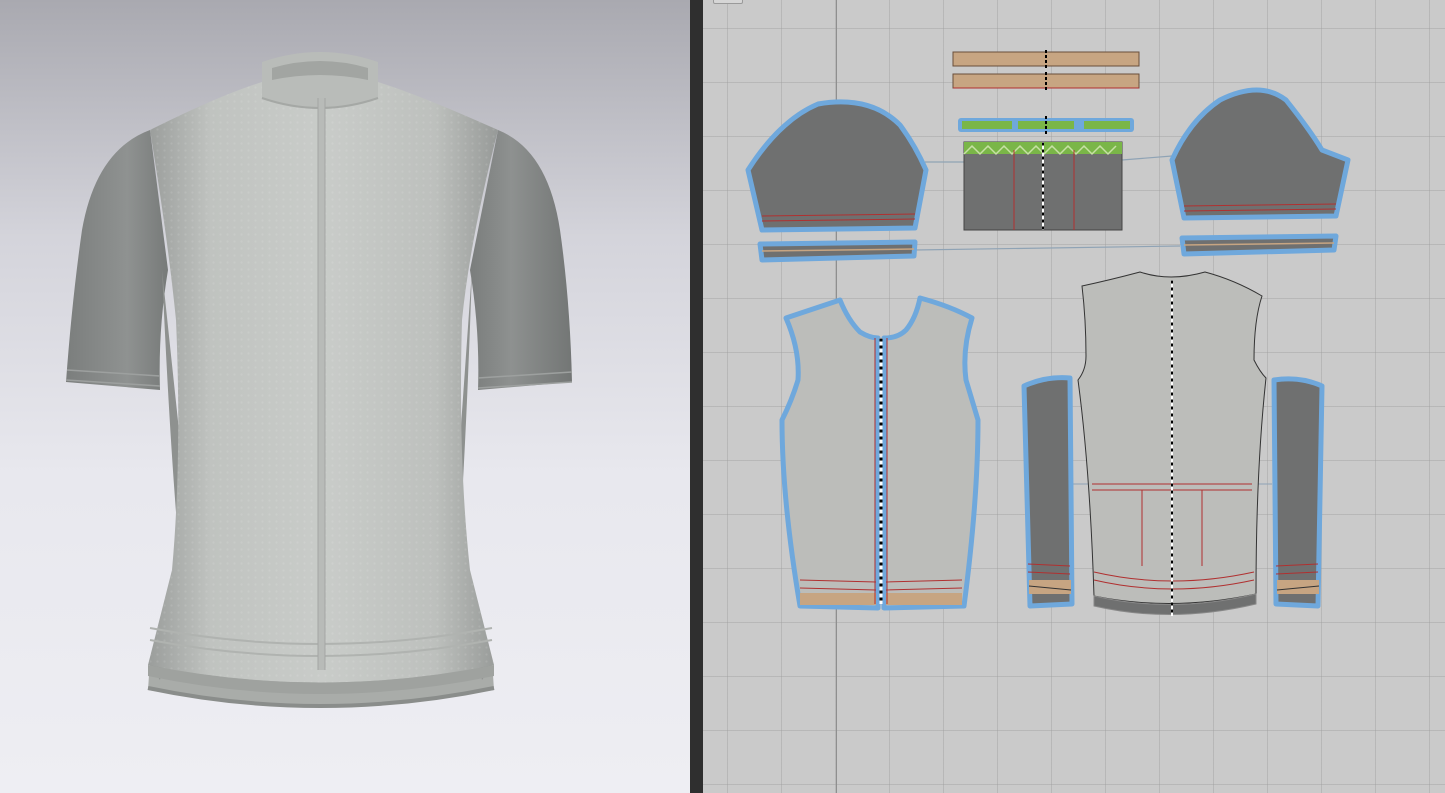  I want to click on sleeve-right-piece, so click(1260, 154).